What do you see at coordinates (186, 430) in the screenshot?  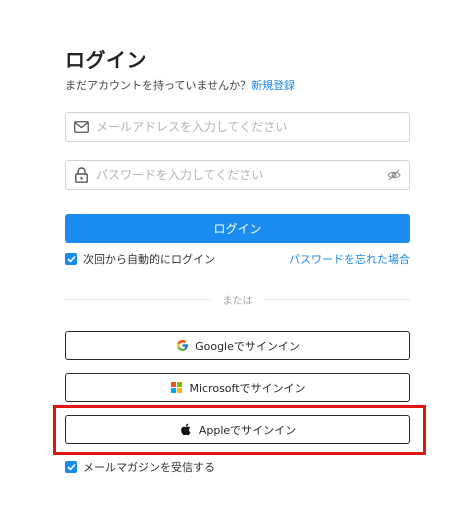 I see `apple-logo-icon` at bounding box center [186, 430].